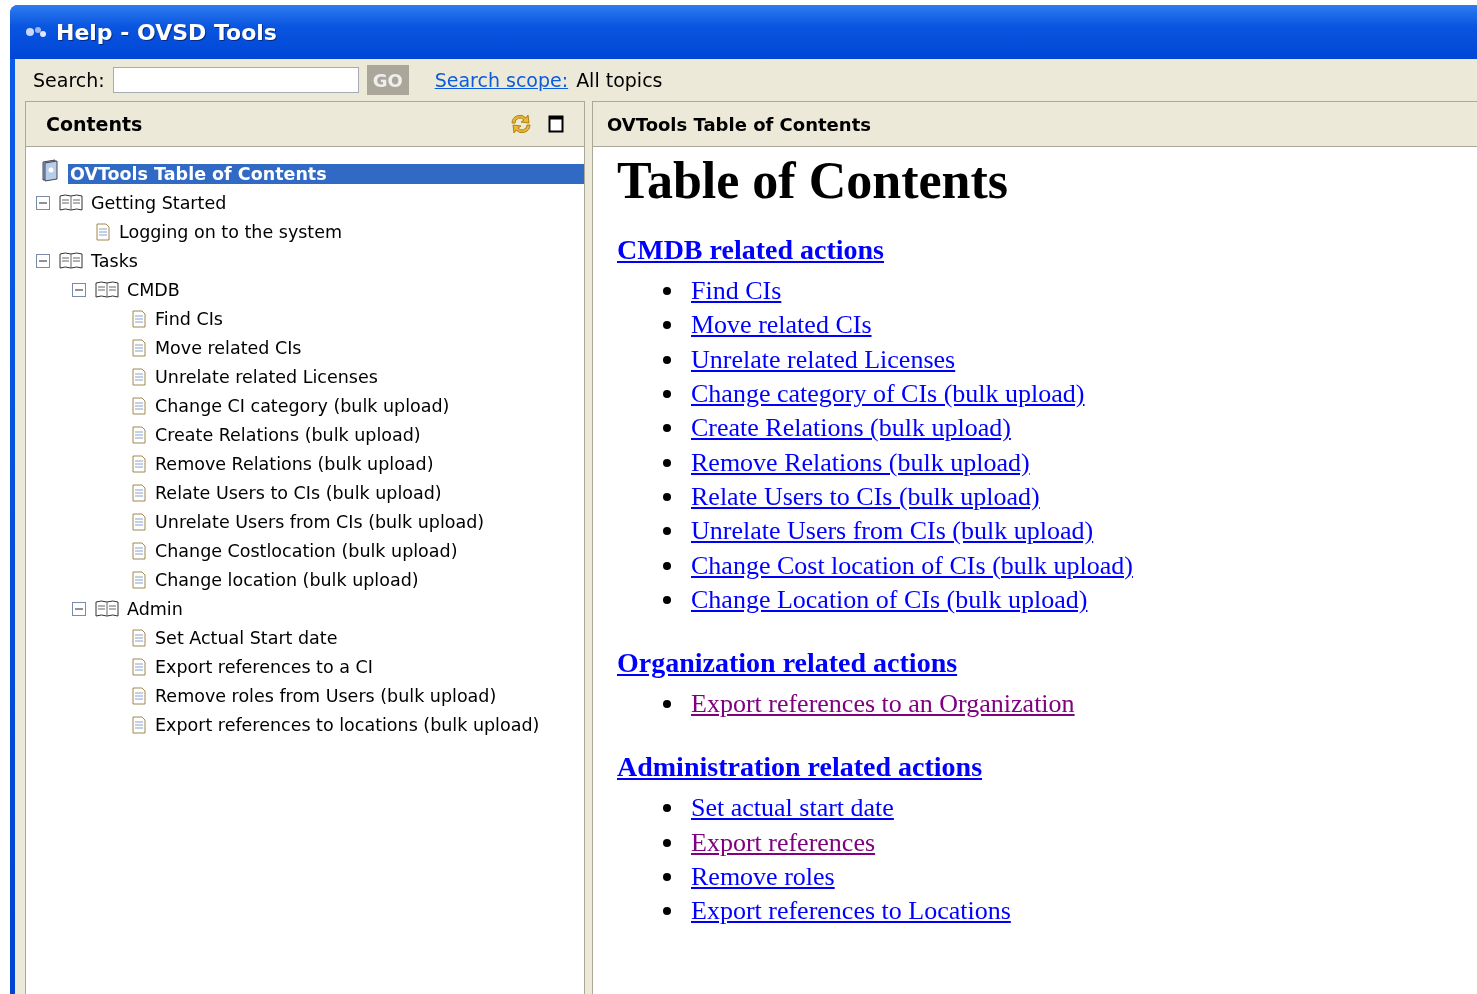  What do you see at coordinates (750, 249) in the screenshot?
I see `section-link: CMDB related actions` at bounding box center [750, 249].